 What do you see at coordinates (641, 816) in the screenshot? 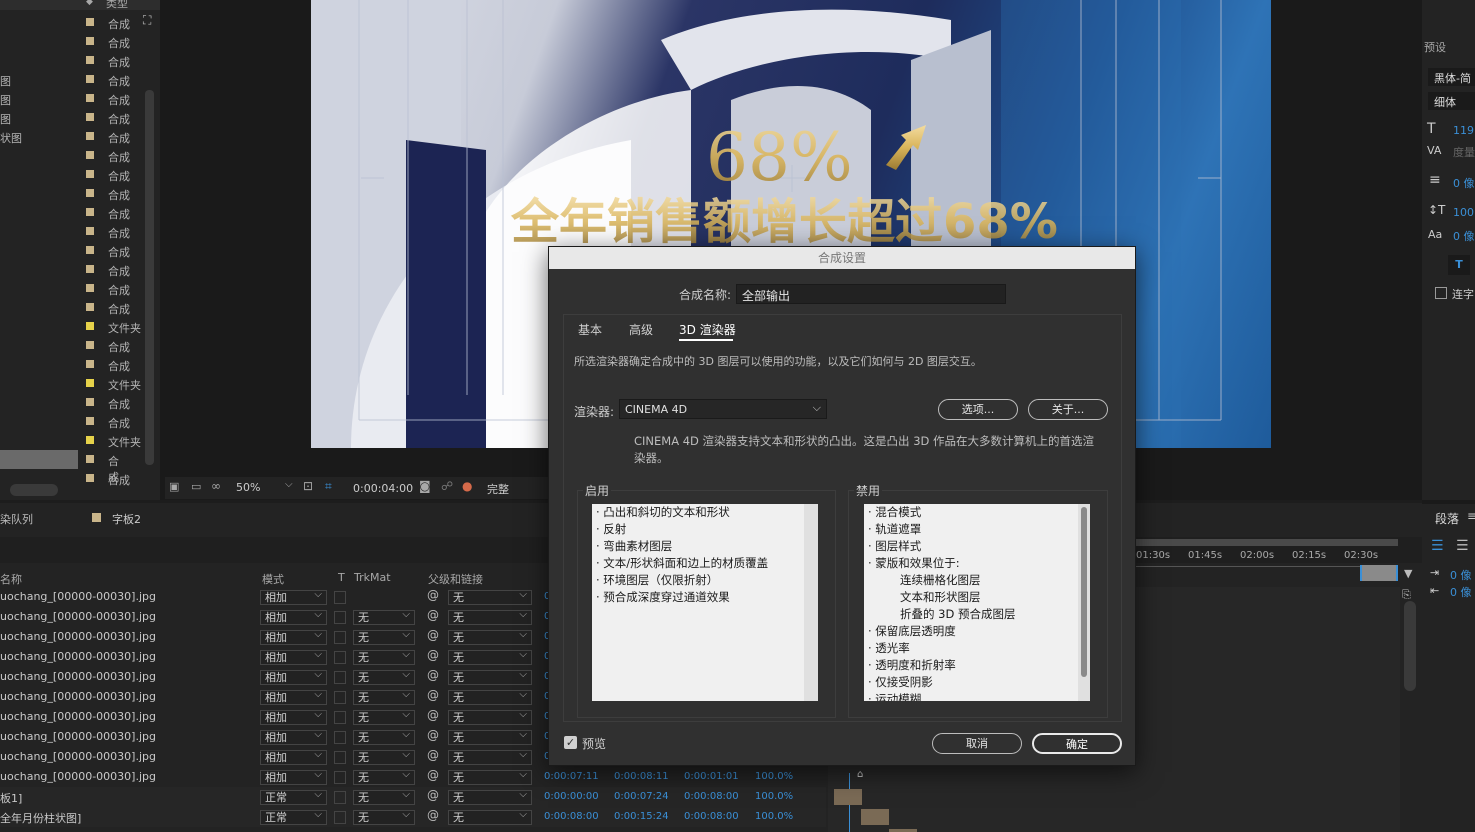
I see `layer-timecode: 0:00:15:24` at bounding box center [641, 816].